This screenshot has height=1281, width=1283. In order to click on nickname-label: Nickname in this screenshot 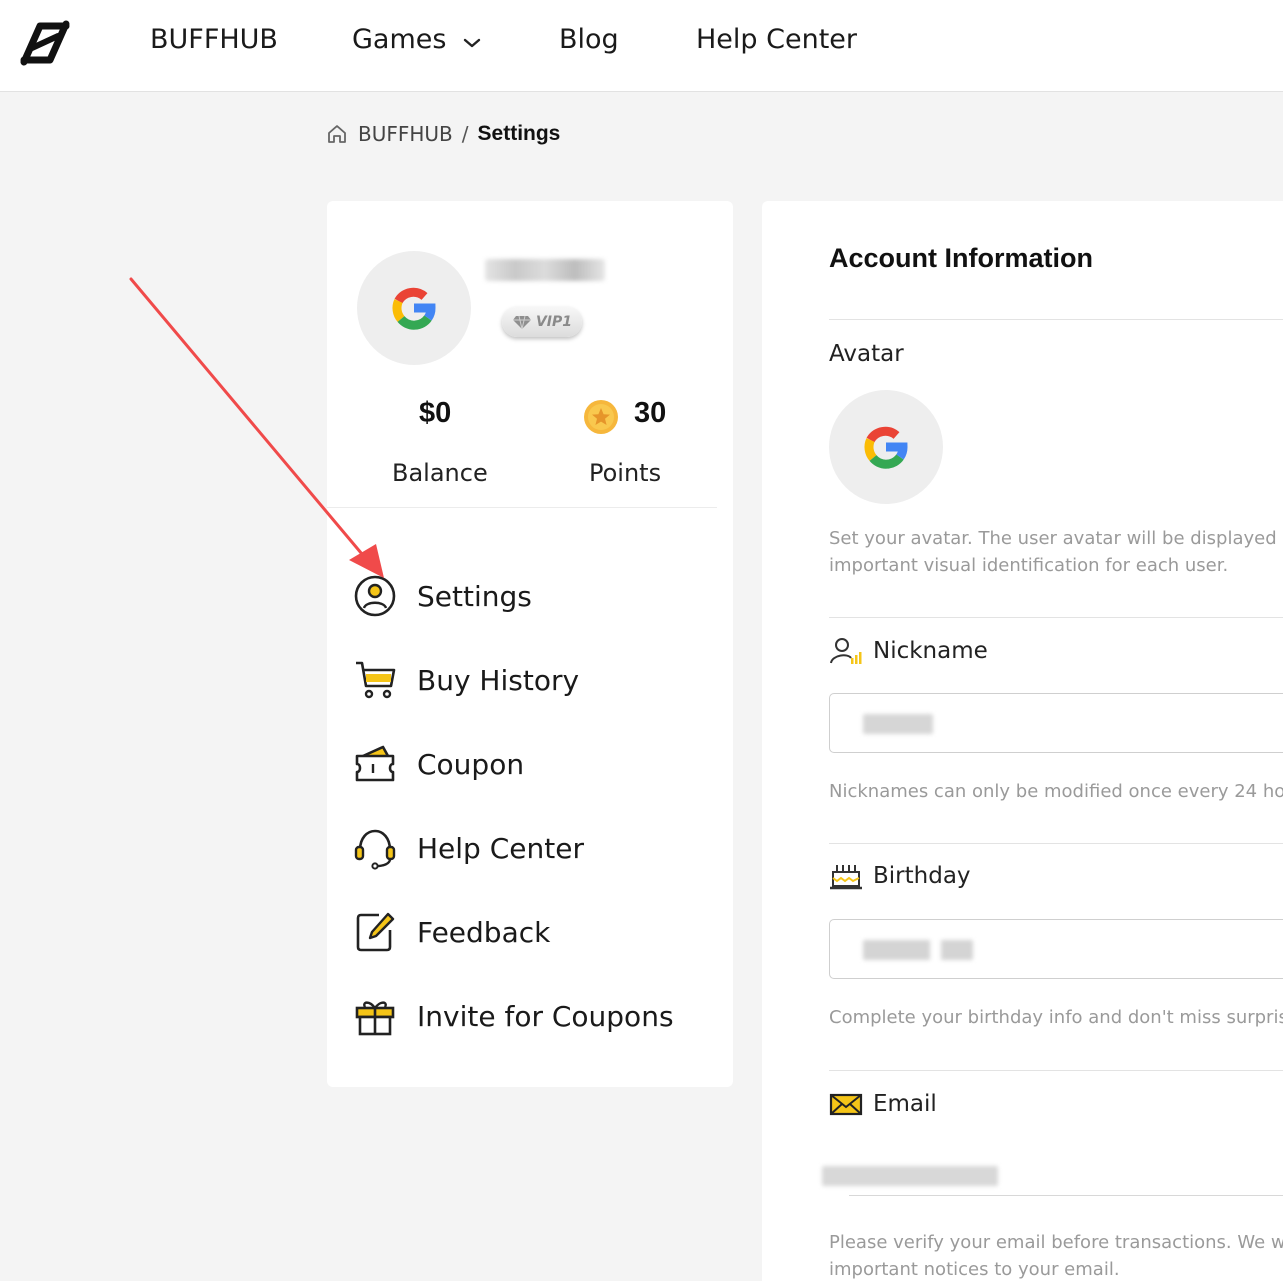, I will do `click(908, 651)`.